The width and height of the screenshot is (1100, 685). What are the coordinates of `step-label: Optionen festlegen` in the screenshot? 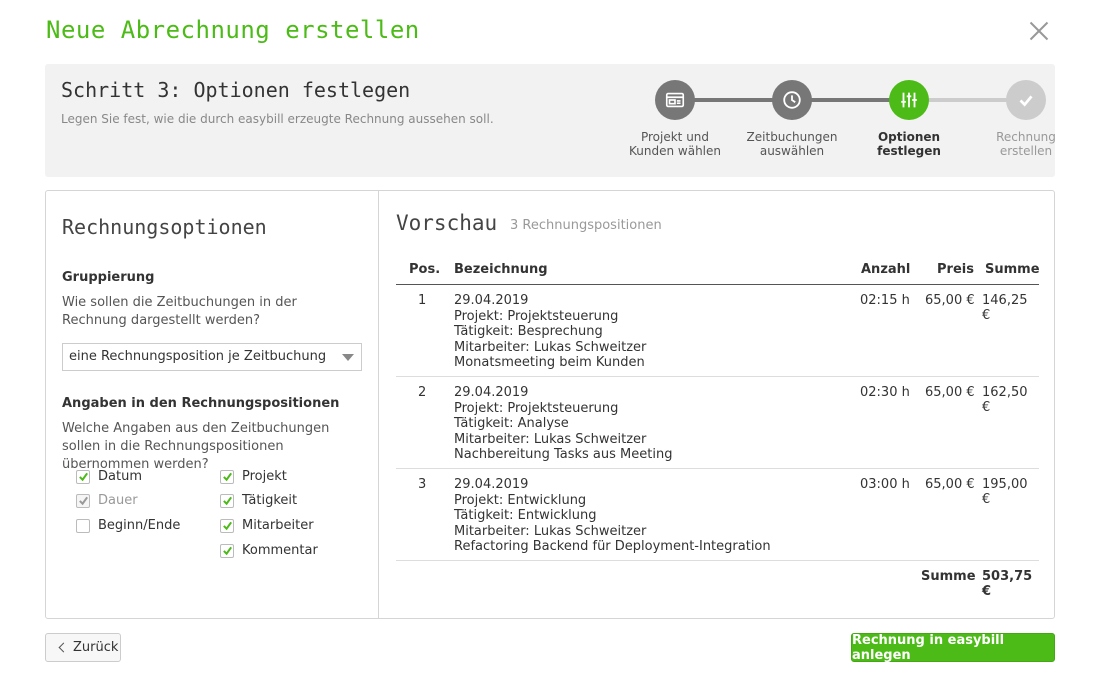 It's located at (909, 144).